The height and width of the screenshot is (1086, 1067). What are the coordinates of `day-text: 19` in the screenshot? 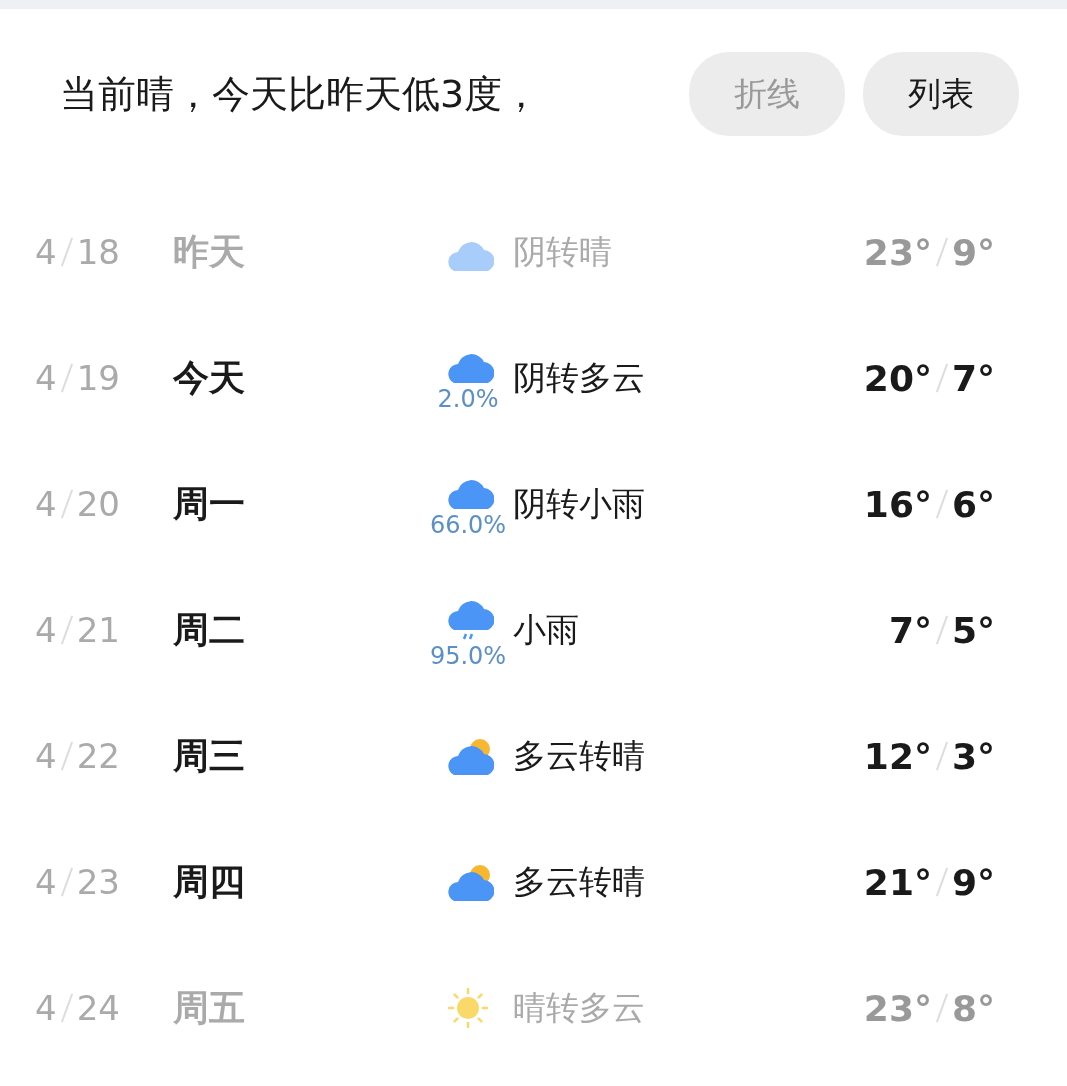 It's located at (98, 378).